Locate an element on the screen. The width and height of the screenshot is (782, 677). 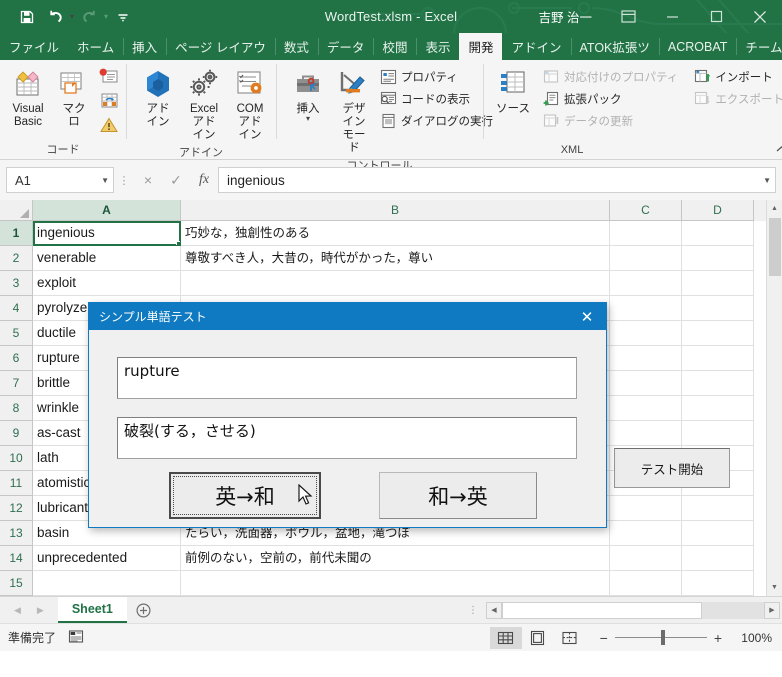
row-header: 14 is located at coordinates (16, 558).